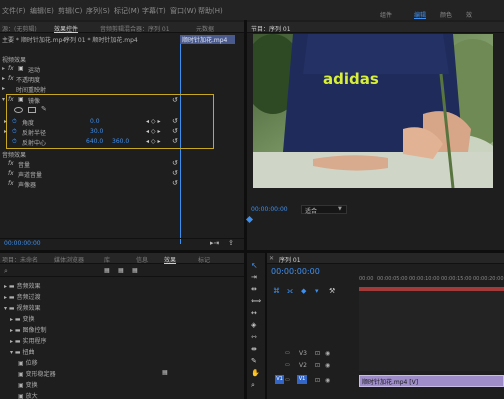 This screenshot has height=399, width=504. I want to click on tree-item-transform: ▸ ▬ 变换, so click(22, 319).